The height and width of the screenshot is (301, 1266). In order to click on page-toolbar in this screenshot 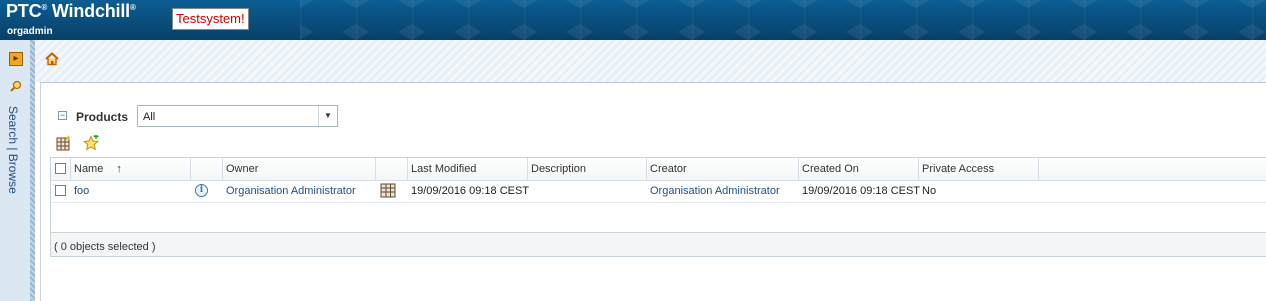, I will do `click(650, 61)`.